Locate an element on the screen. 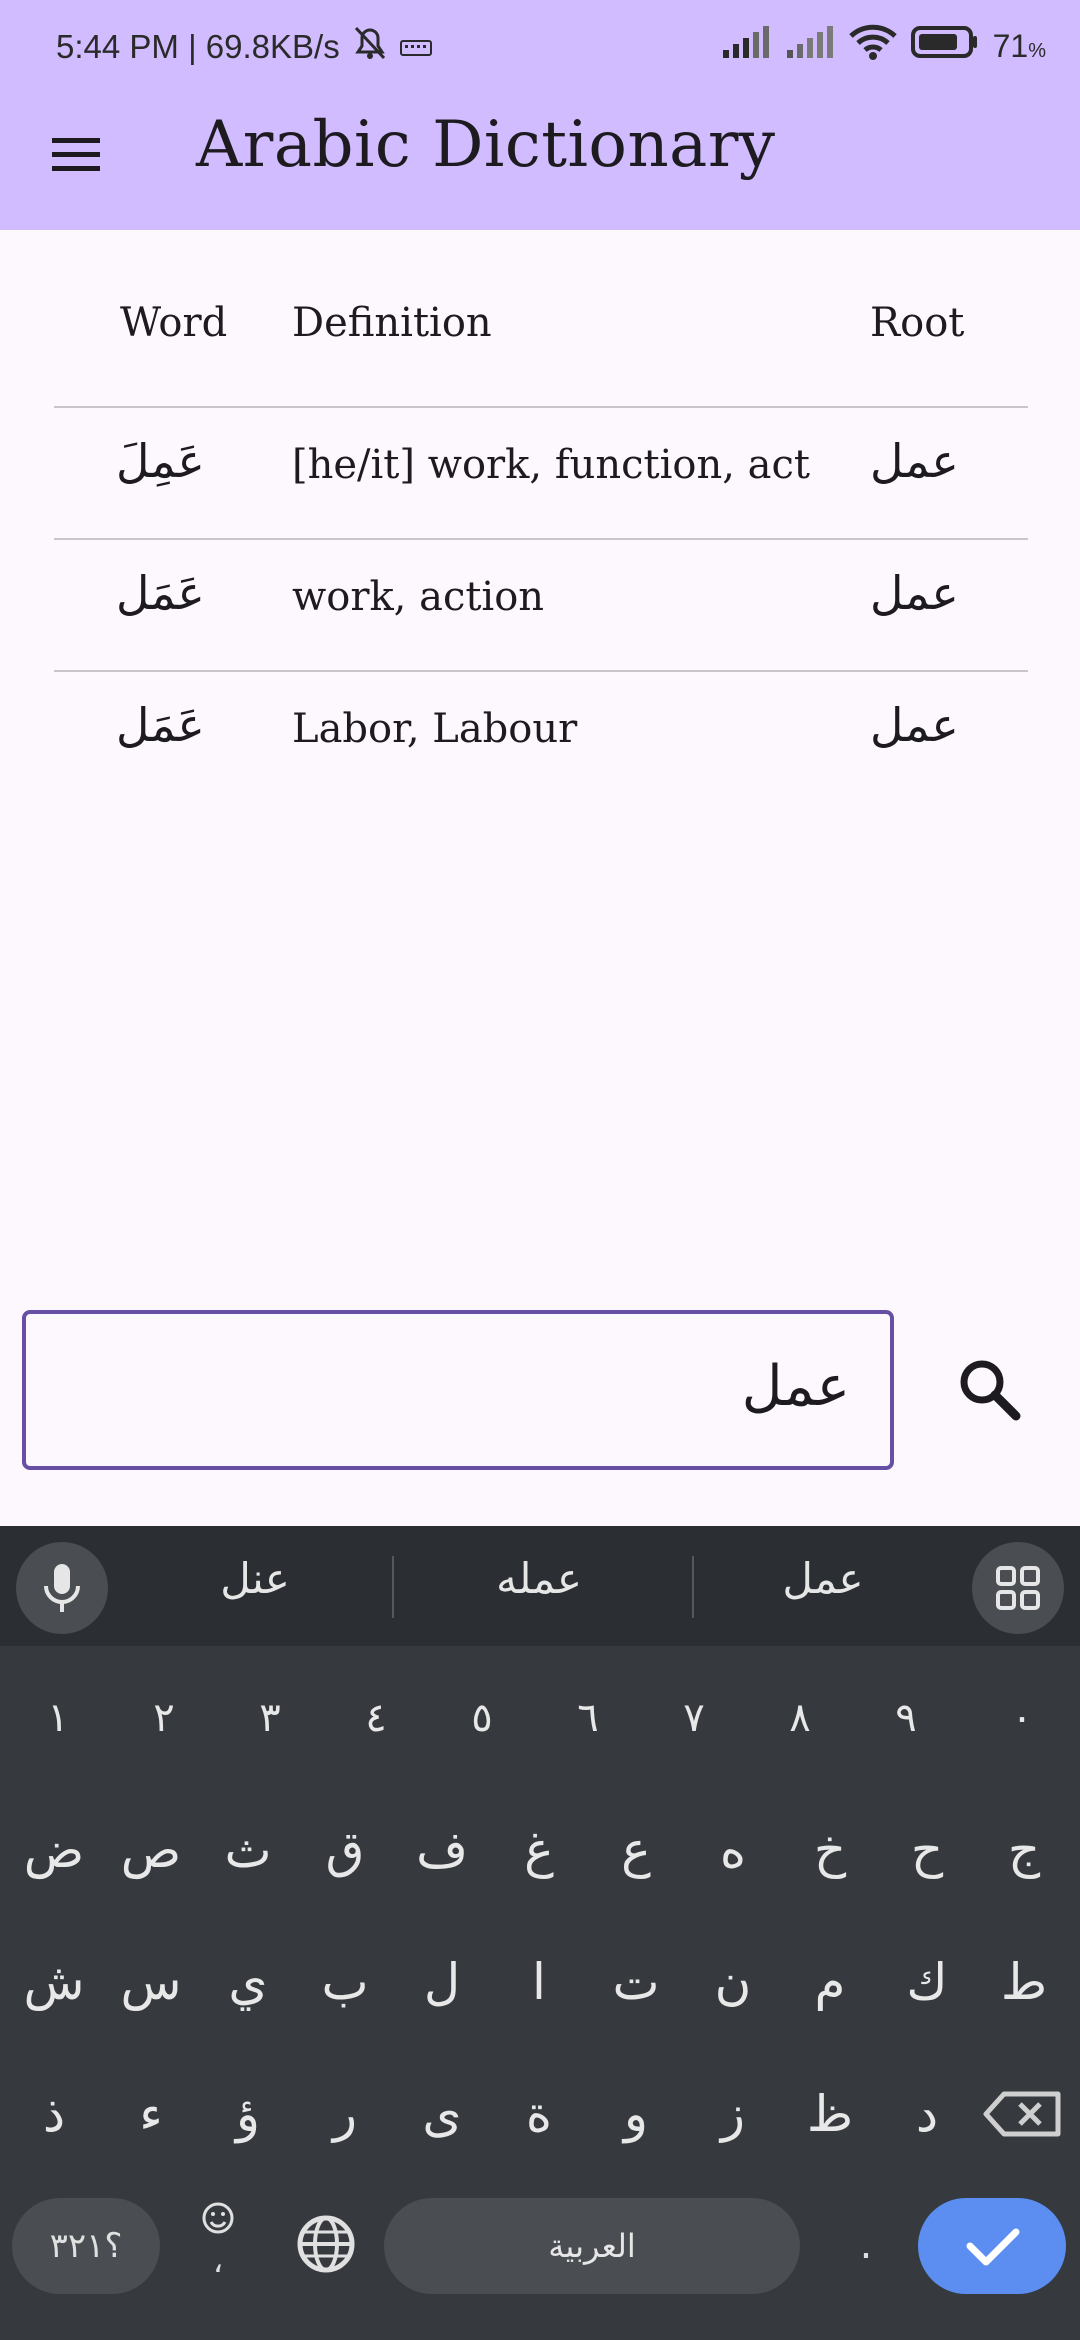 This screenshot has height=2340, width=1080. battery-percent: 71% is located at coordinates (1019, 45).